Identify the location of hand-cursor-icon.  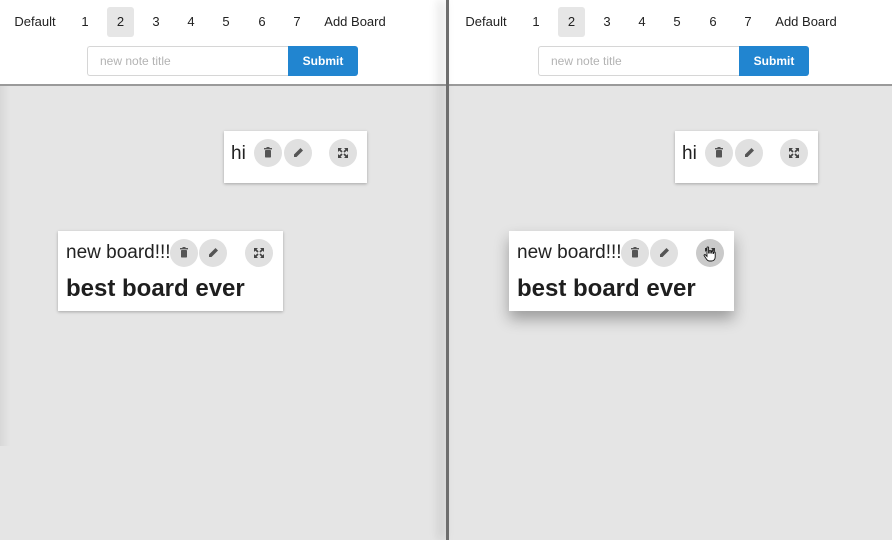
(709, 254).